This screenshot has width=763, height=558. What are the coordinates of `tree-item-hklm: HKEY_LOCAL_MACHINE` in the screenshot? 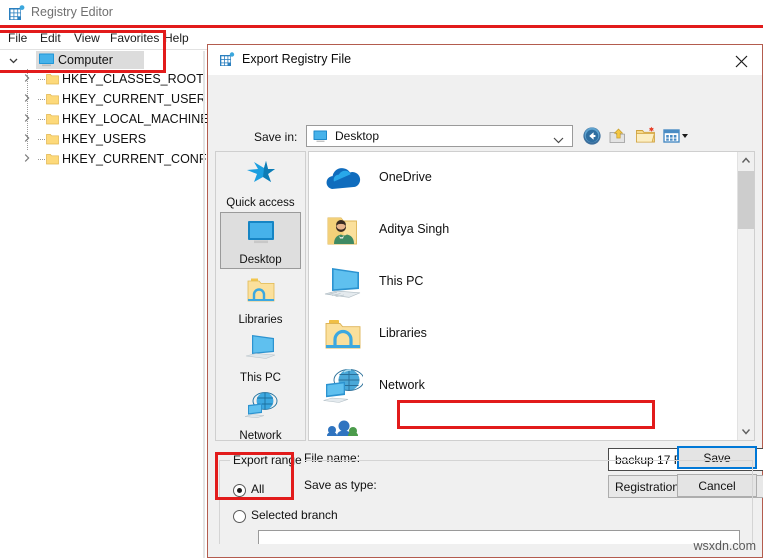 It's located at (104, 119).